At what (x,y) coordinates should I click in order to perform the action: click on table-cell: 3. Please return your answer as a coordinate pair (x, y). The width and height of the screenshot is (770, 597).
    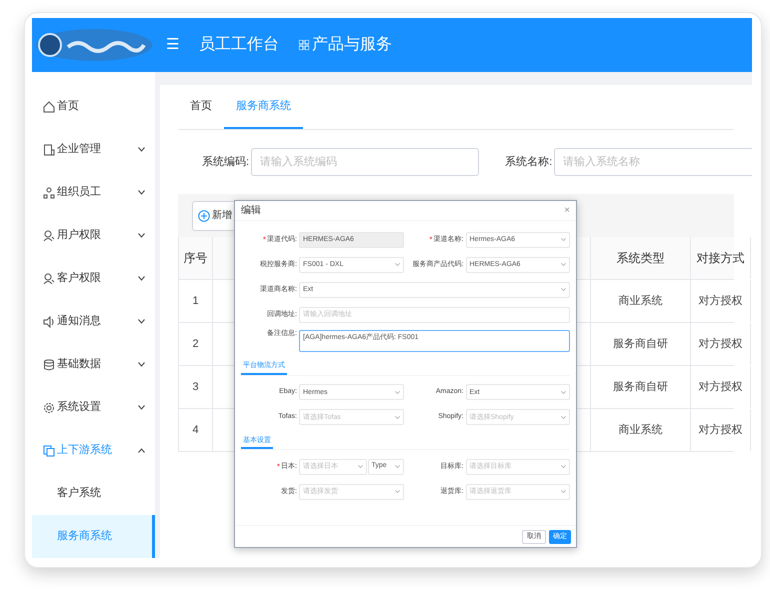
    Looking at the image, I should click on (196, 387).